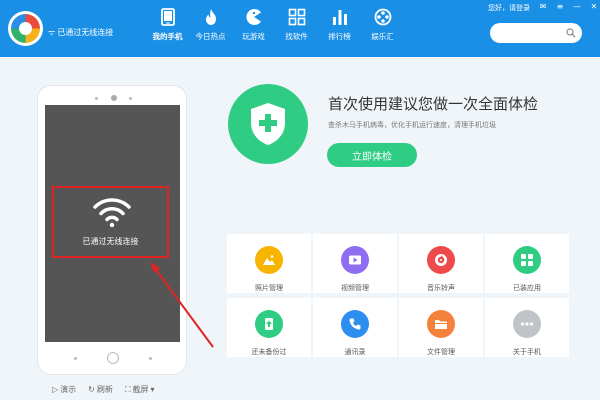 The height and width of the screenshot is (400, 600). Describe the element at coordinates (527, 260) in the screenshot. I see `apps-icon` at that location.